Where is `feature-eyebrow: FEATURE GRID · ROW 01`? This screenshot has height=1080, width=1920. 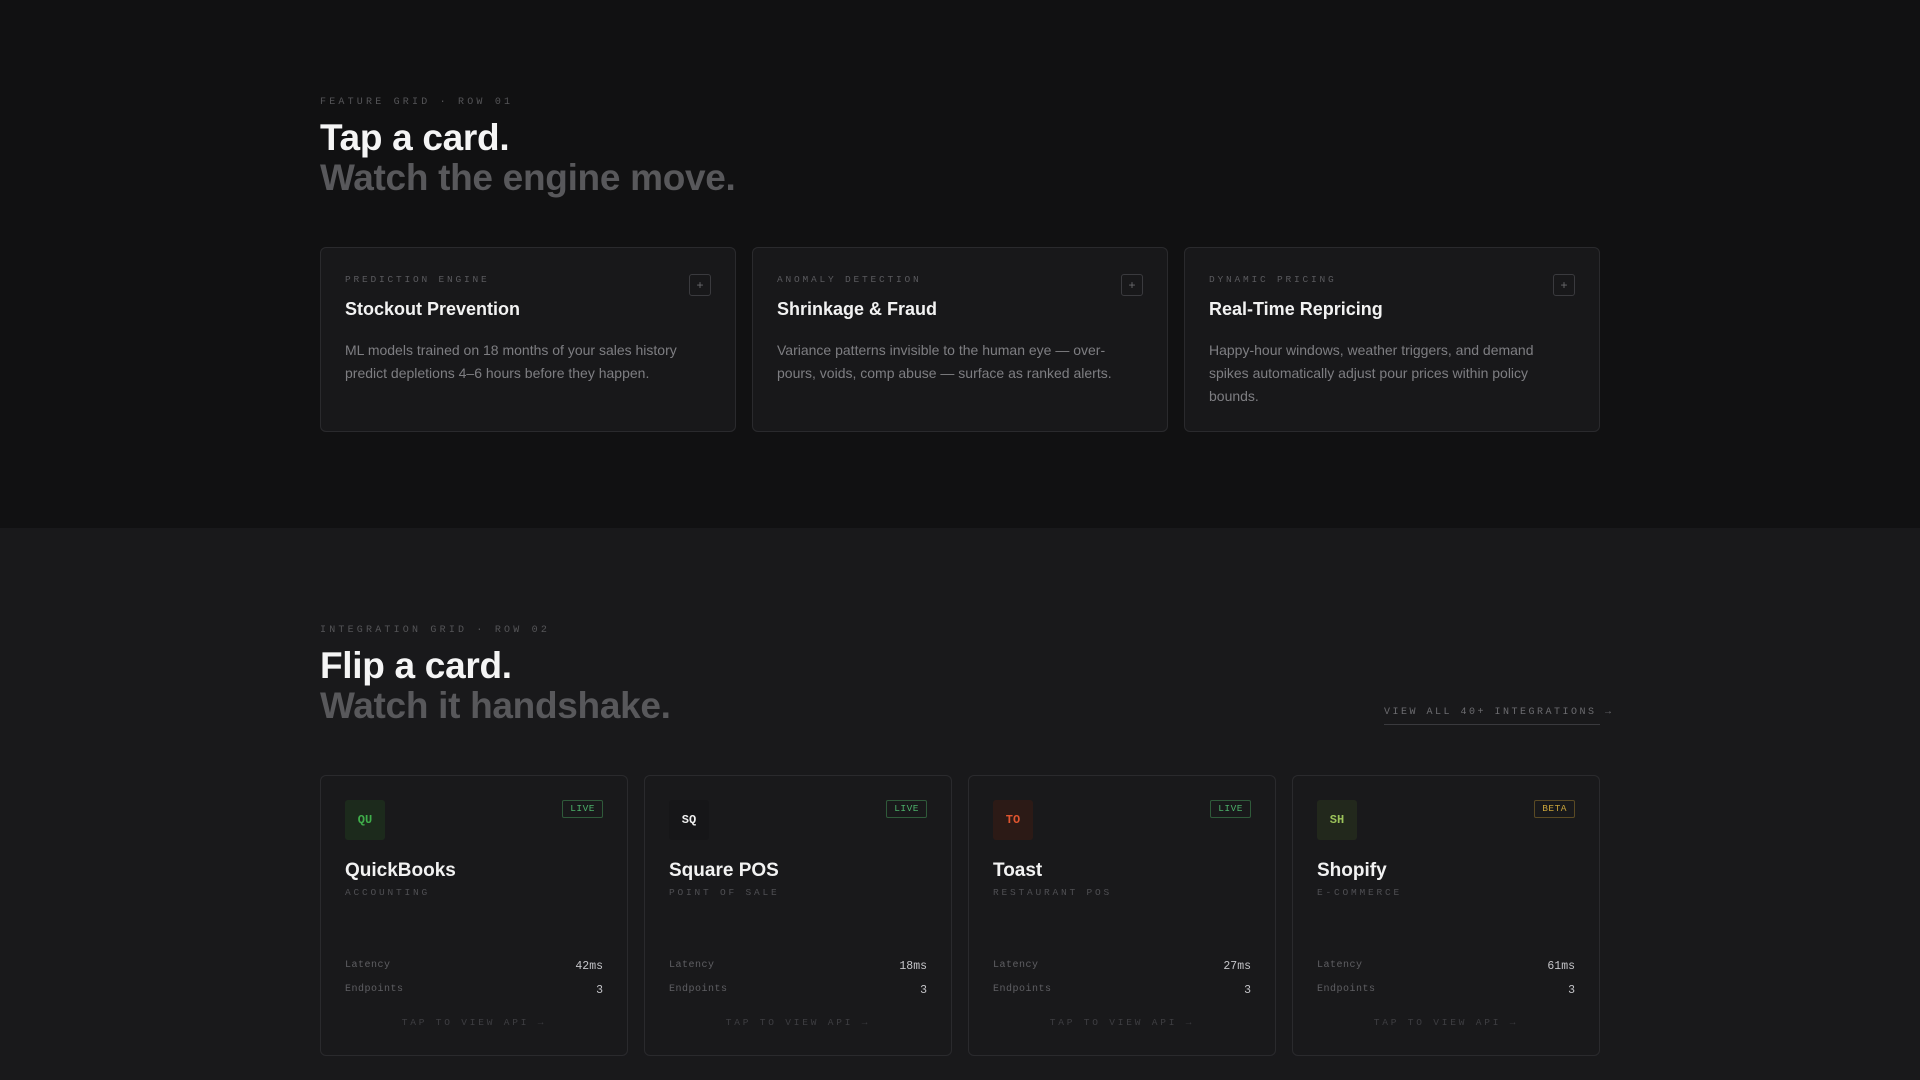
feature-eyebrow: FEATURE GRID · ROW 01 is located at coordinates (417, 102).